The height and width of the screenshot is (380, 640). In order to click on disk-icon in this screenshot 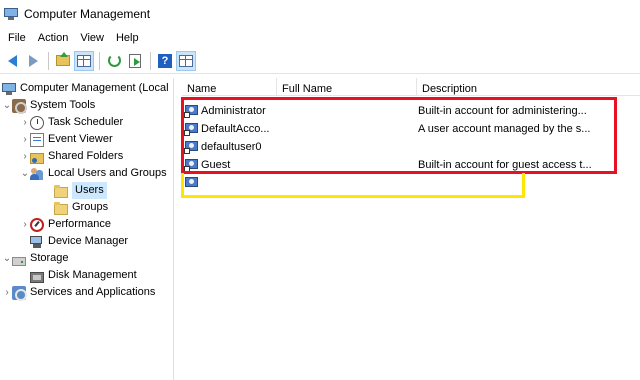, I will do `click(37, 277)`.